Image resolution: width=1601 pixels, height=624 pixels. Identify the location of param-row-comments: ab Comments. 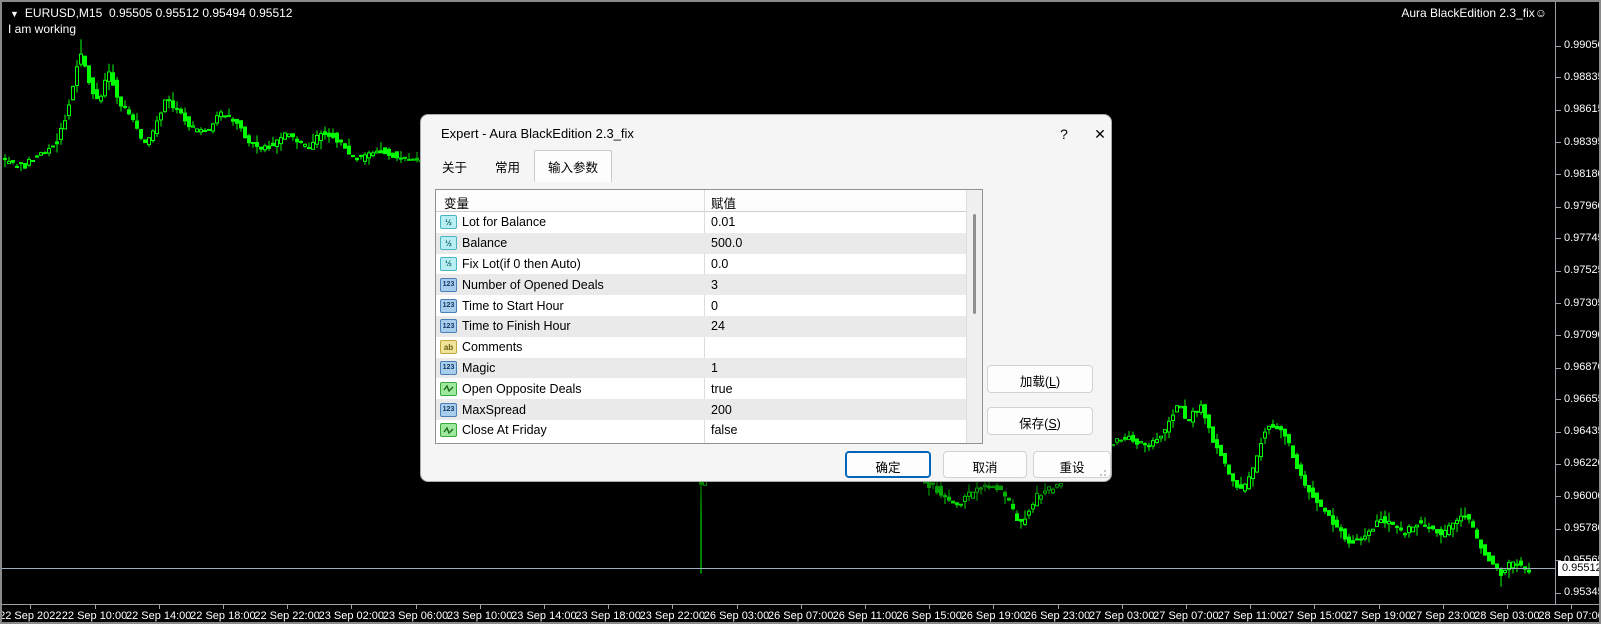
(709, 347).